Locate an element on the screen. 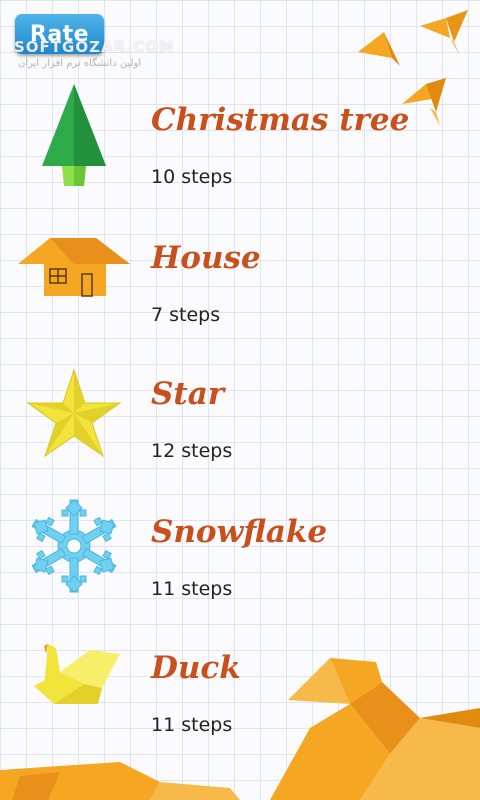 This screenshot has height=800, width=480. project-steps: 7 steps is located at coordinates (186, 315).